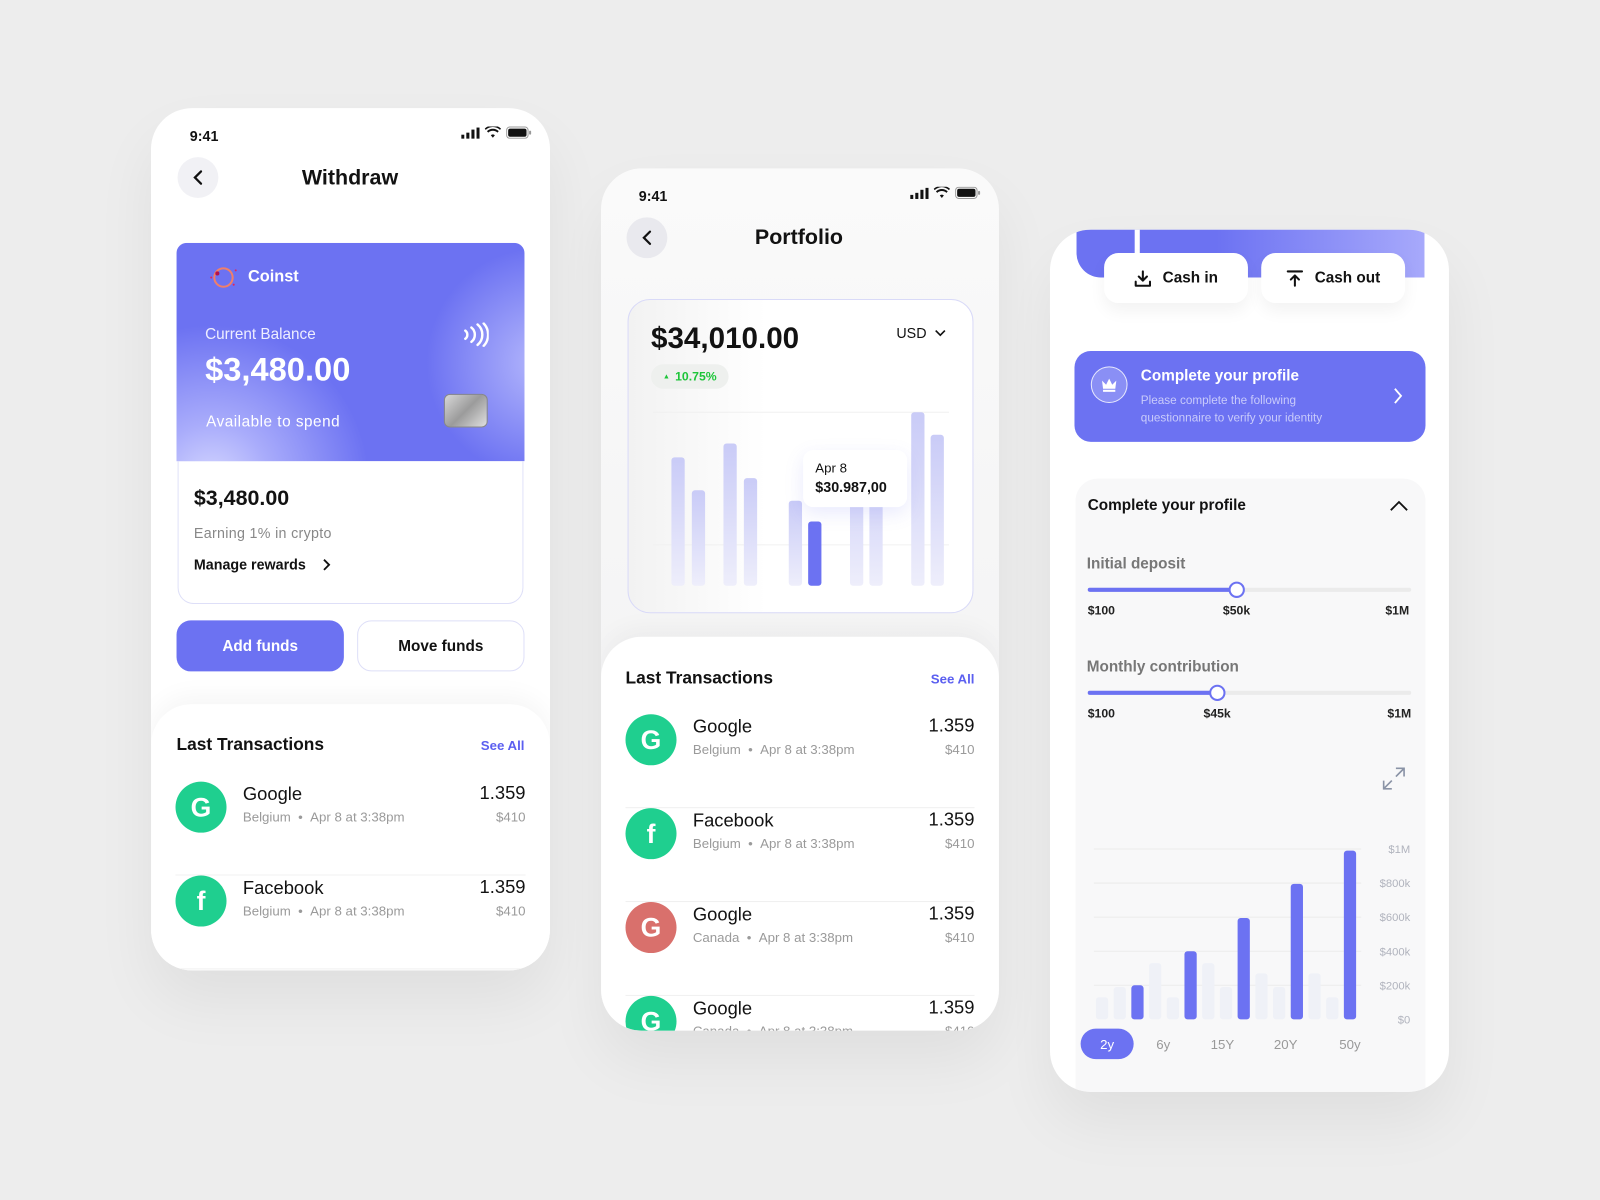 This screenshot has width=1600, height=1200. I want to click on manage-rewards-label: Manage rewards, so click(249, 564).